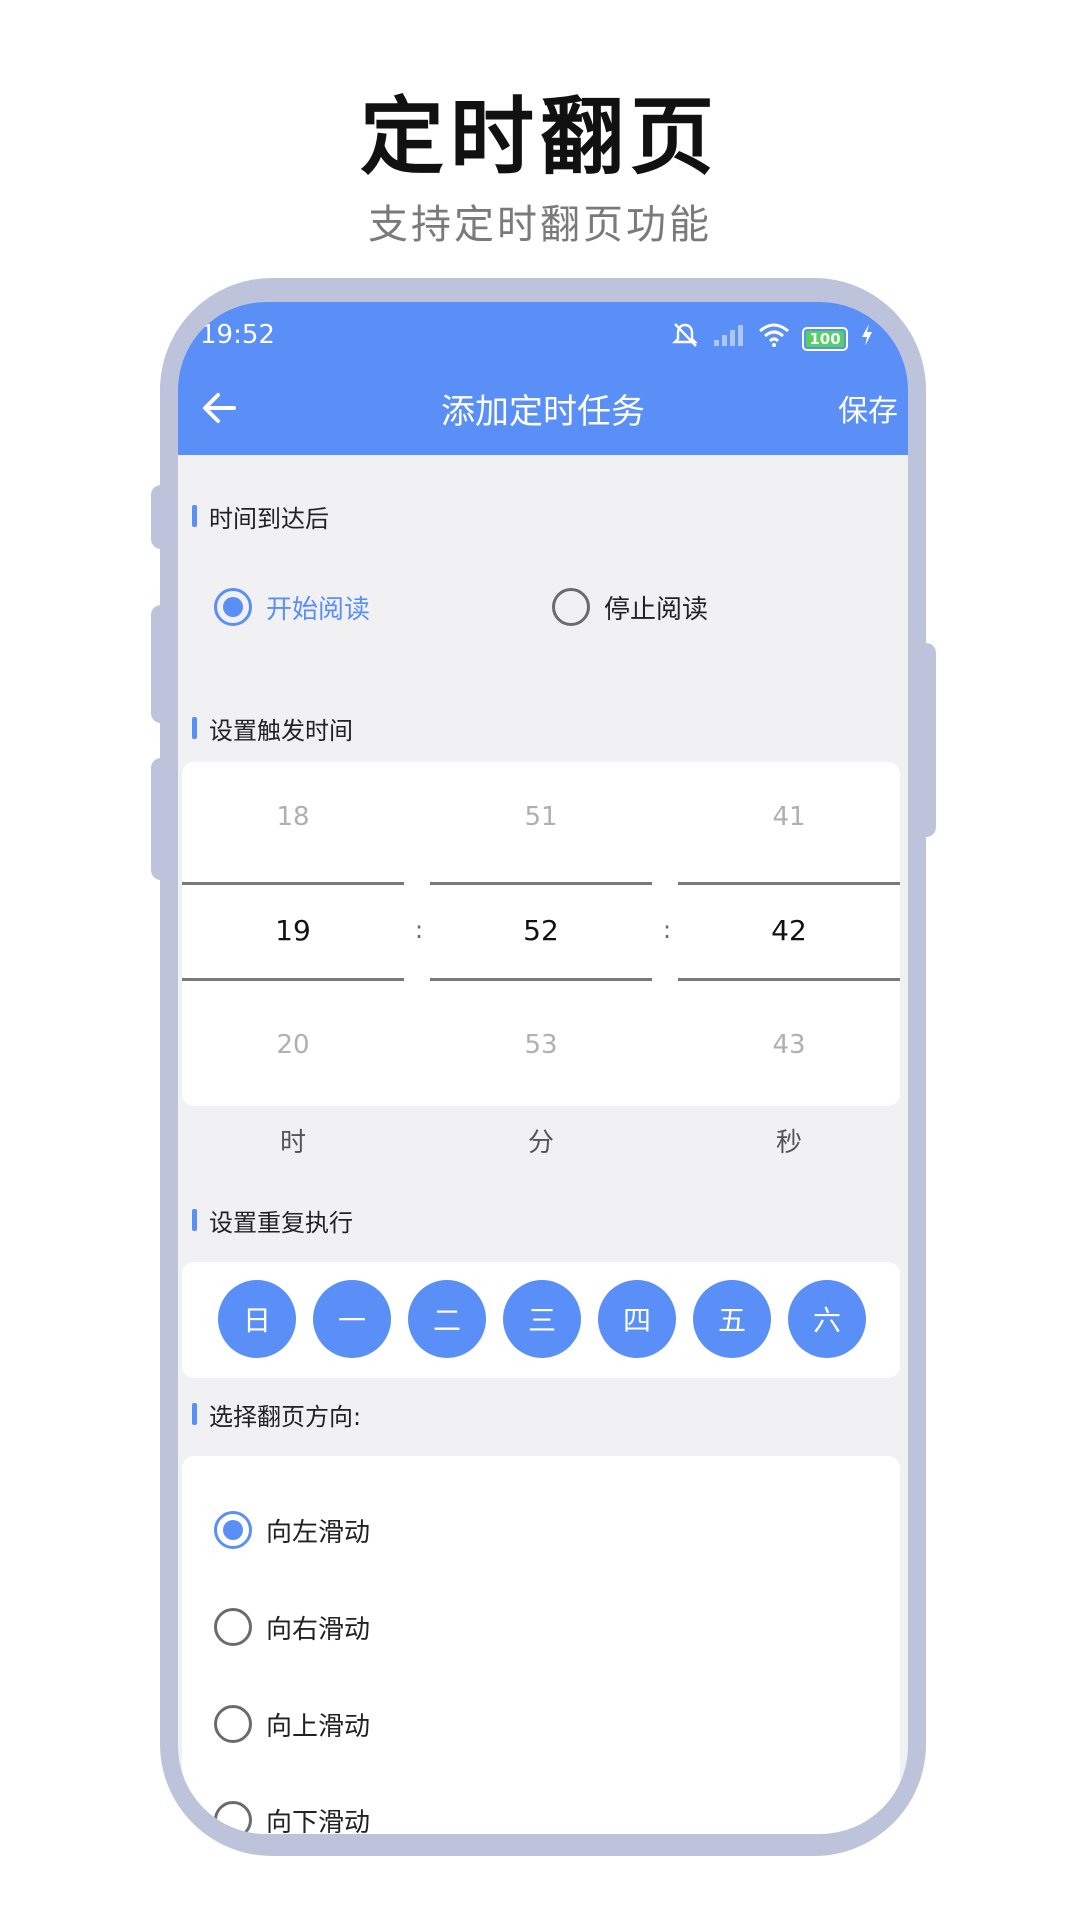 The width and height of the screenshot is (1080, 1920). I want to click on page-title: 添加定时任务, so click(543, 412).